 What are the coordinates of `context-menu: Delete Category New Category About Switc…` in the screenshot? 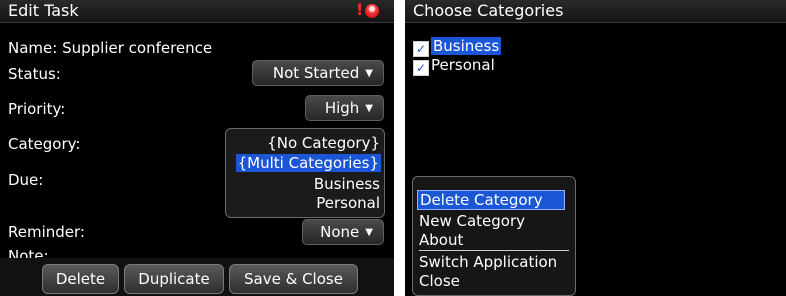 It's located at (494, 236).